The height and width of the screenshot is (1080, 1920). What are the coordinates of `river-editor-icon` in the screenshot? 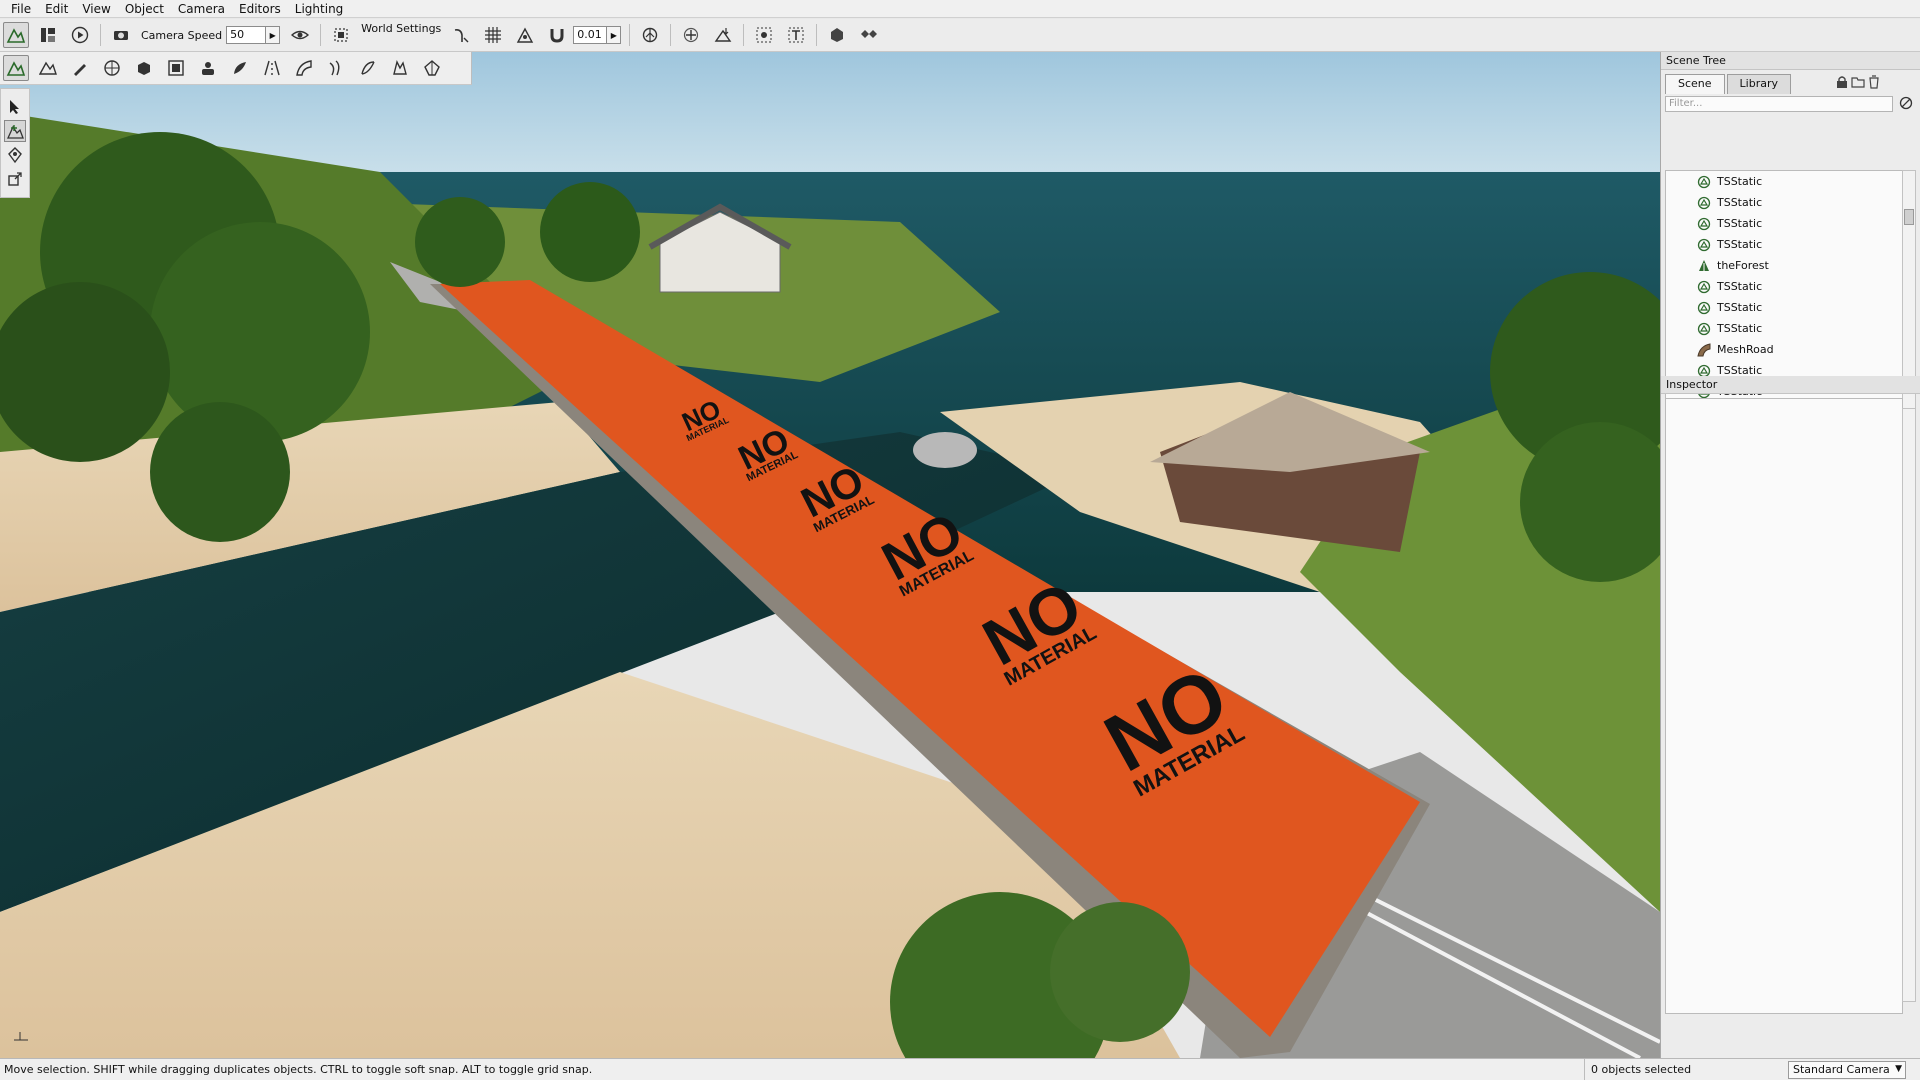 It's located at (336, 68).